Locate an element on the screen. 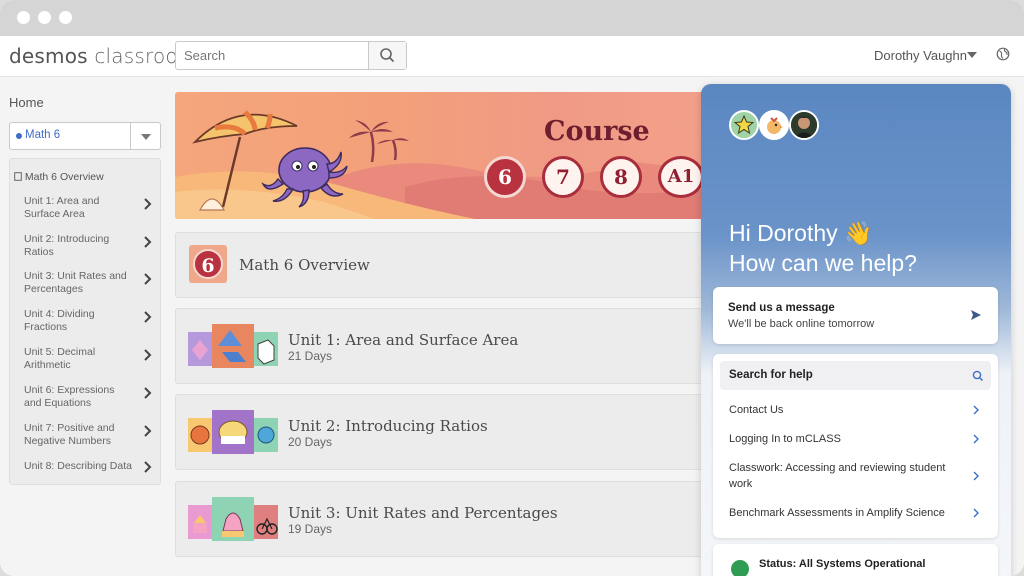 The height and width of the screenshot is (576, 1024). help-link-benchmark: Benchmark Assessments in Amplify Science is located at coordinates (846, 513).